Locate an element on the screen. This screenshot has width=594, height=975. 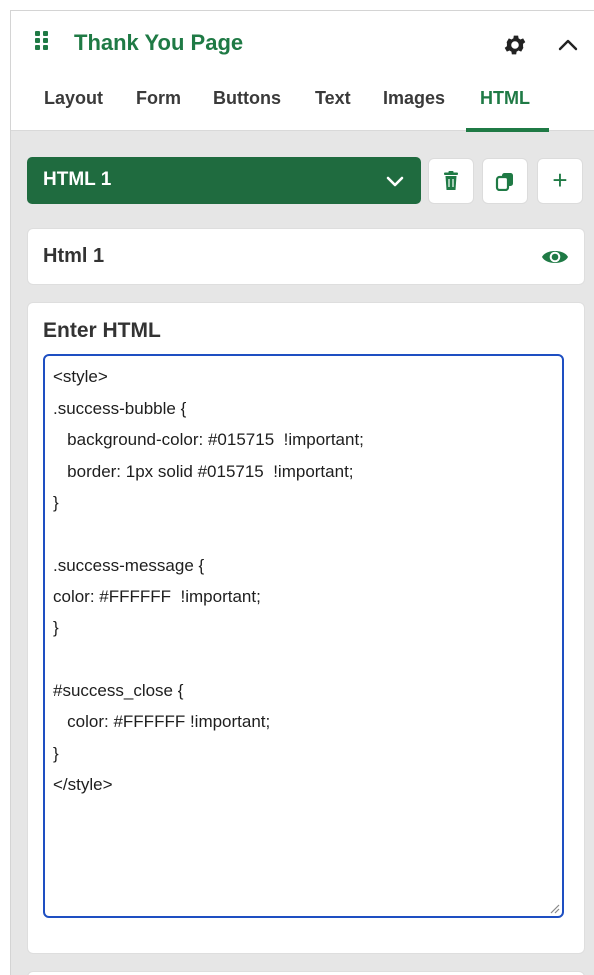
code-line: #success_close { is located at coordinates (118, 690).